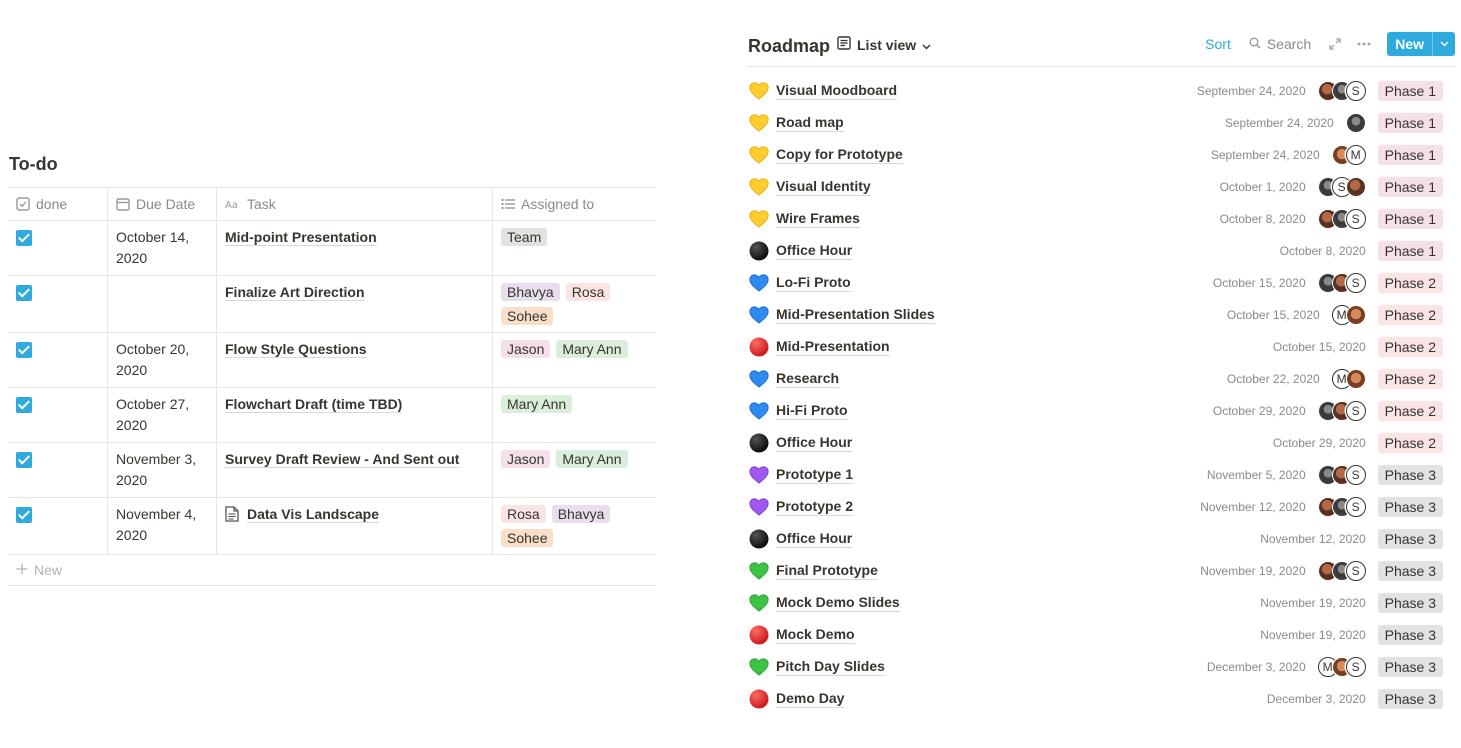 Image resolution: width=1461 pixels, height=748 pixels. Describe the element at coordinates (57, 204) in the screenshot. I see `column-header-done: done` at that location.